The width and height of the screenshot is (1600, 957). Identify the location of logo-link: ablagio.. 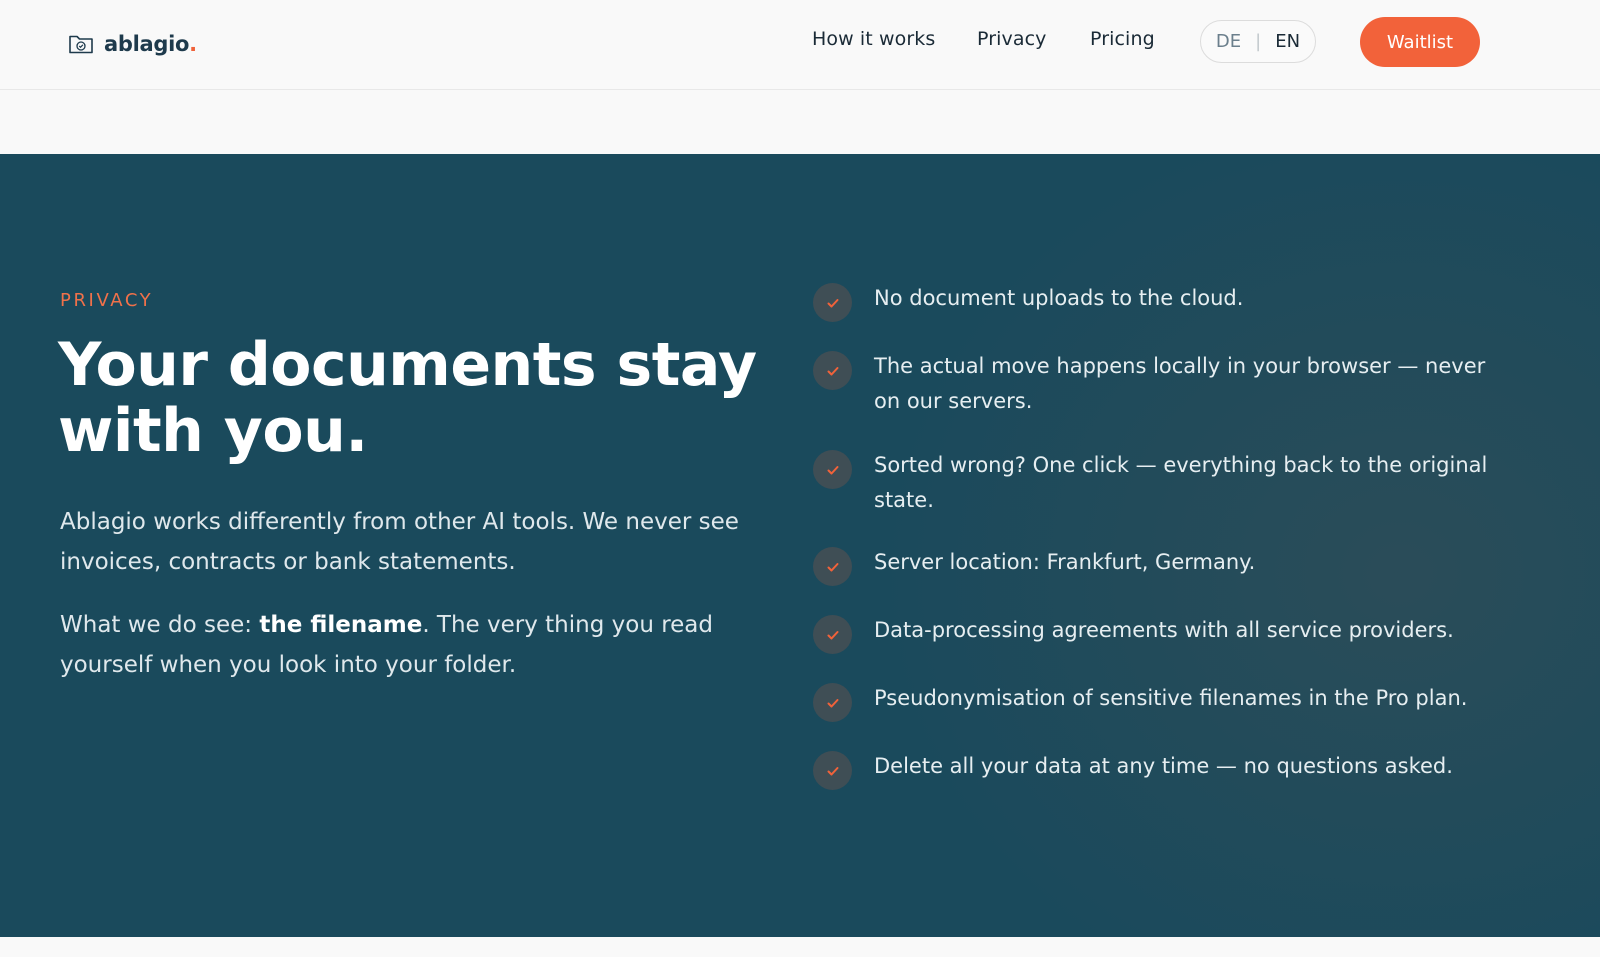
(132, 44).